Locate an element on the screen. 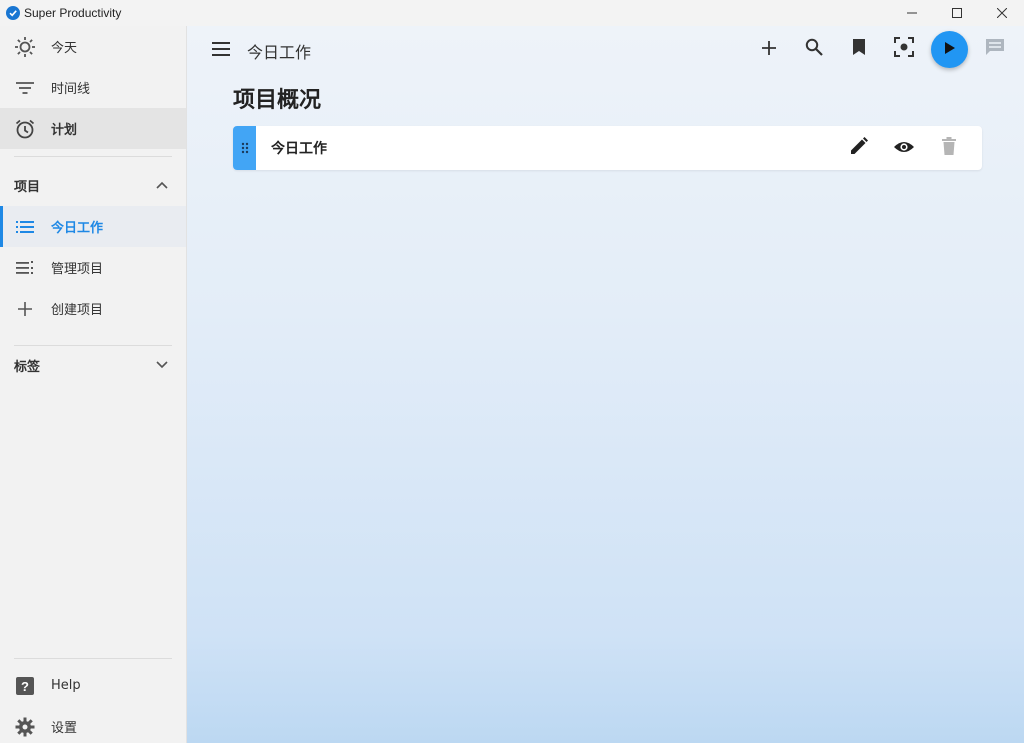 This screenshot has height=743, width=1024. sidebar-item-settings: 设置 is located at coordinates (93, 724).